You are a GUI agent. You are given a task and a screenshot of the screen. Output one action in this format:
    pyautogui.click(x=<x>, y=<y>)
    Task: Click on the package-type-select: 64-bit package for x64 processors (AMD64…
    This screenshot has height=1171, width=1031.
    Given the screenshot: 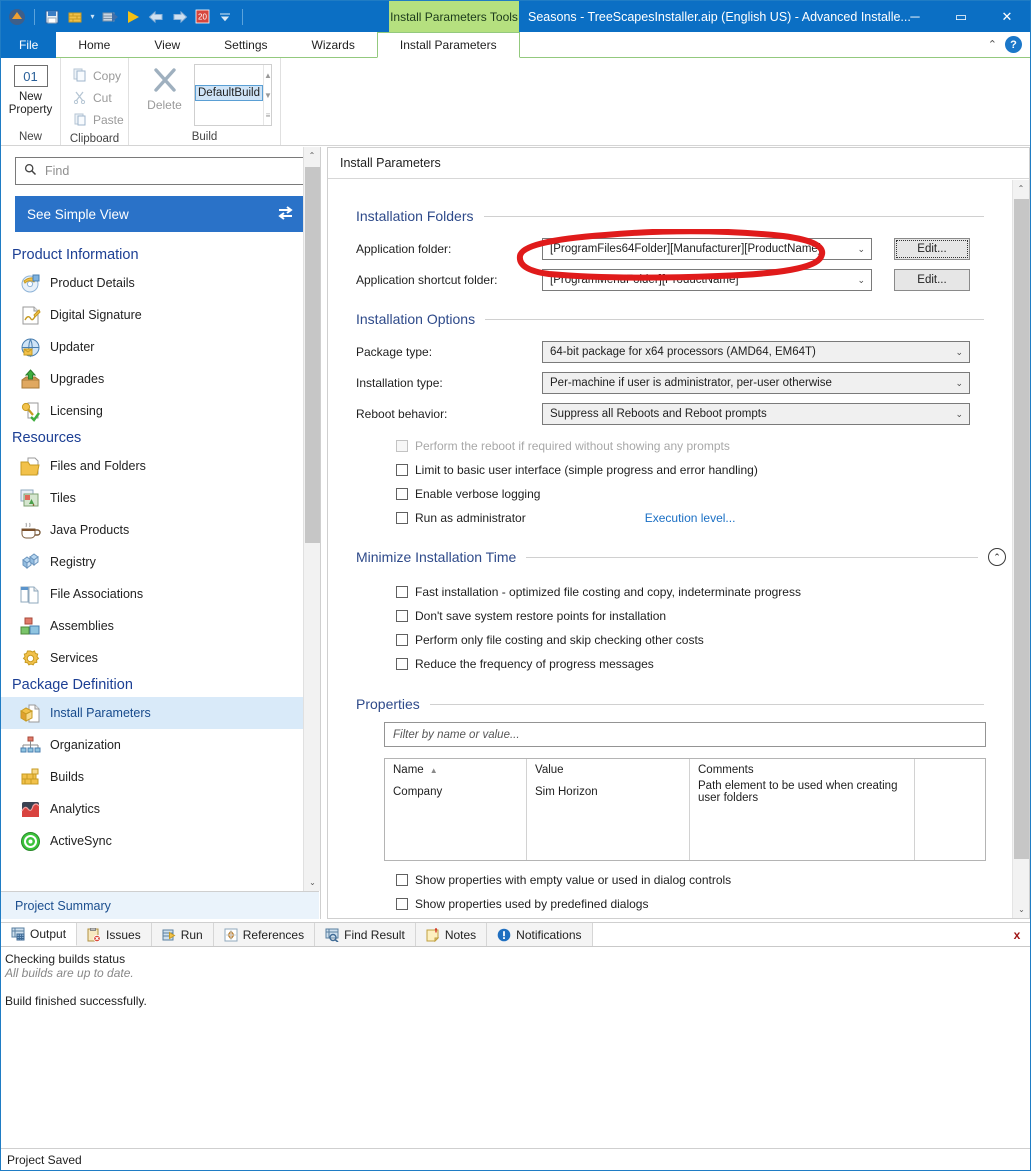 What is the action you would take?
    pyautogui.click(x=756, y=352)
    